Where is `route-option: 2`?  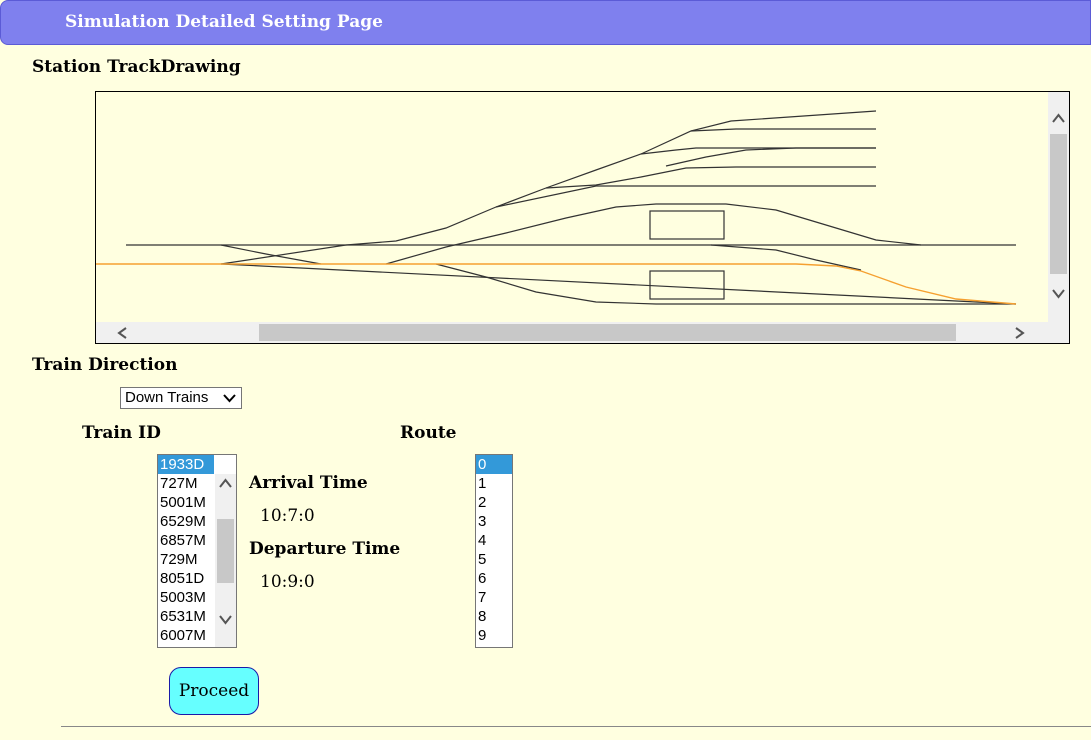 route-option: 2 is located at coordinates (494, 502).